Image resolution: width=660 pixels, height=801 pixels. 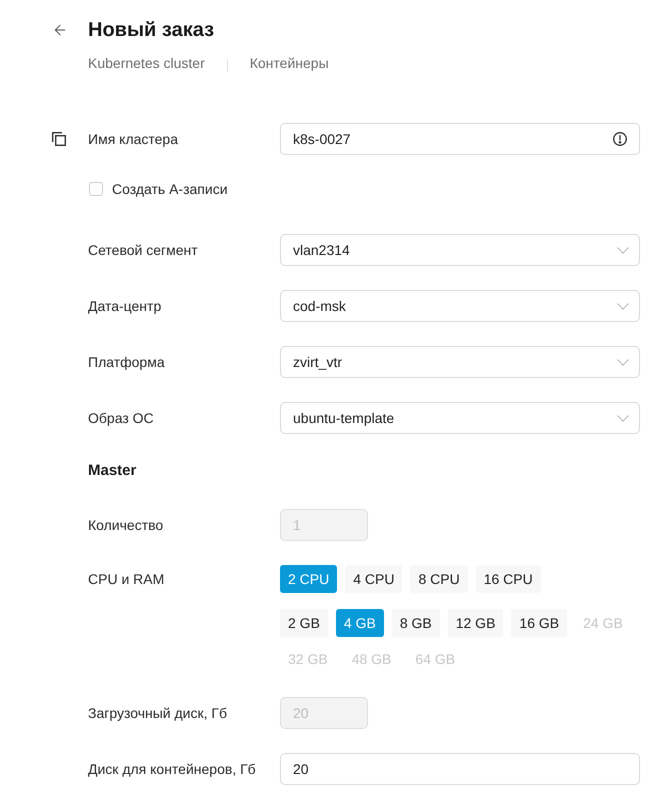 What do you see at coordinates (172, 769) in the screenshot?
I see `field-label: Диск для контейнеров, Гб` at bounding box center [172, 769].